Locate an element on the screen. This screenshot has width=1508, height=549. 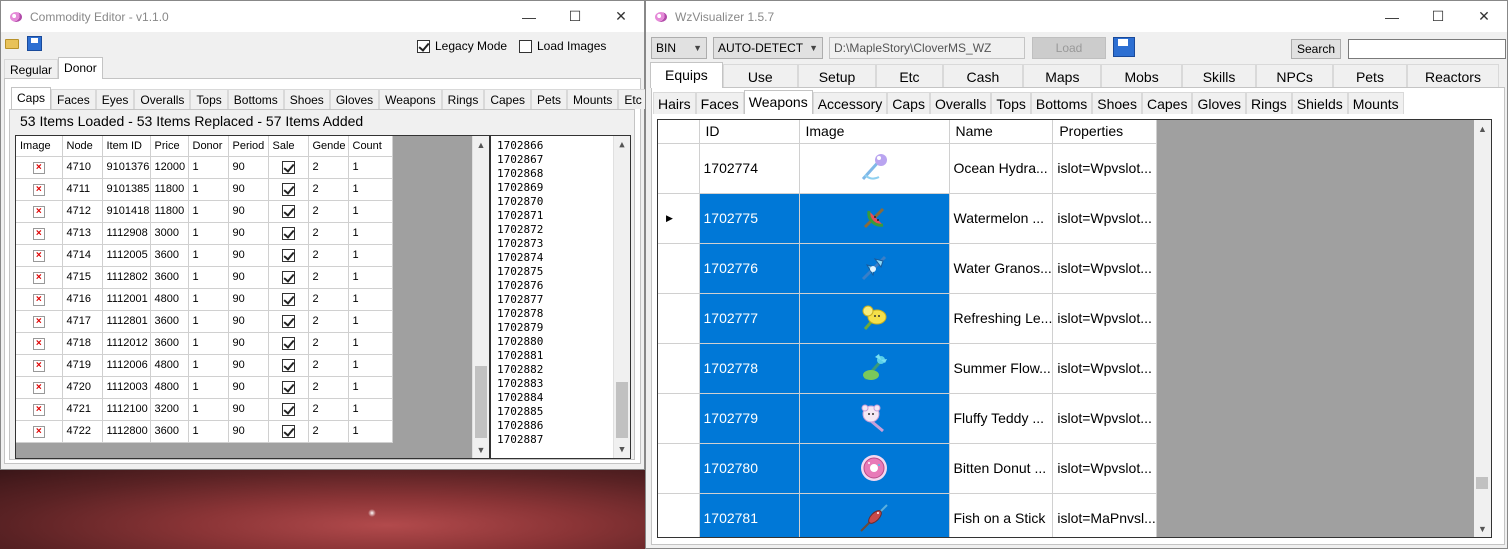
node-cell: 4715 is located at coordinates (82, 277).